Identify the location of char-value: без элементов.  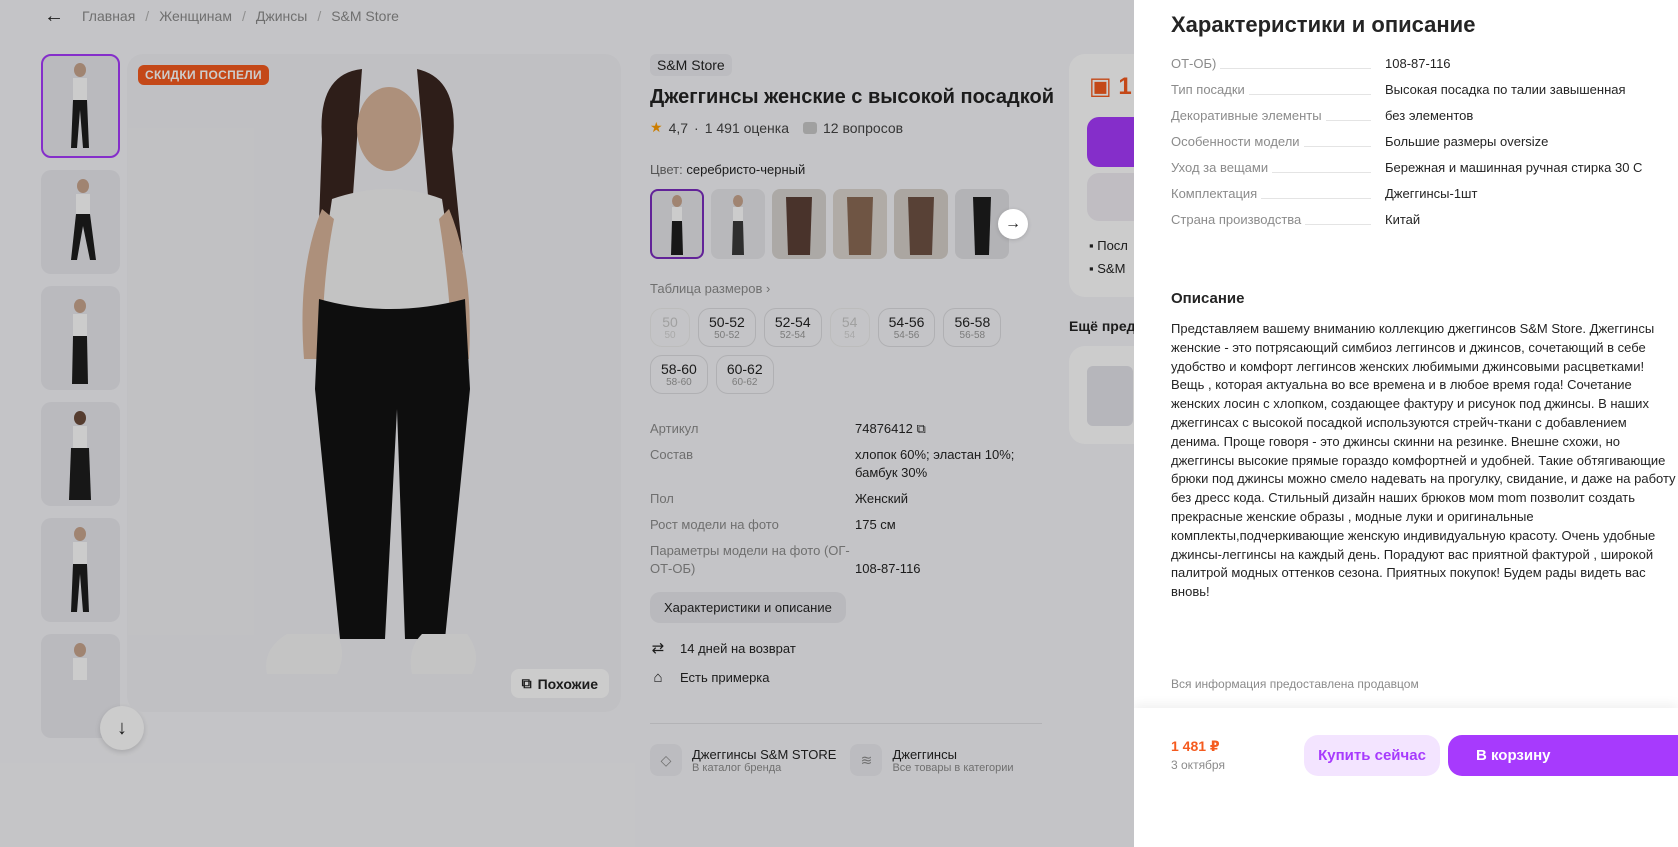
(1429, 115).